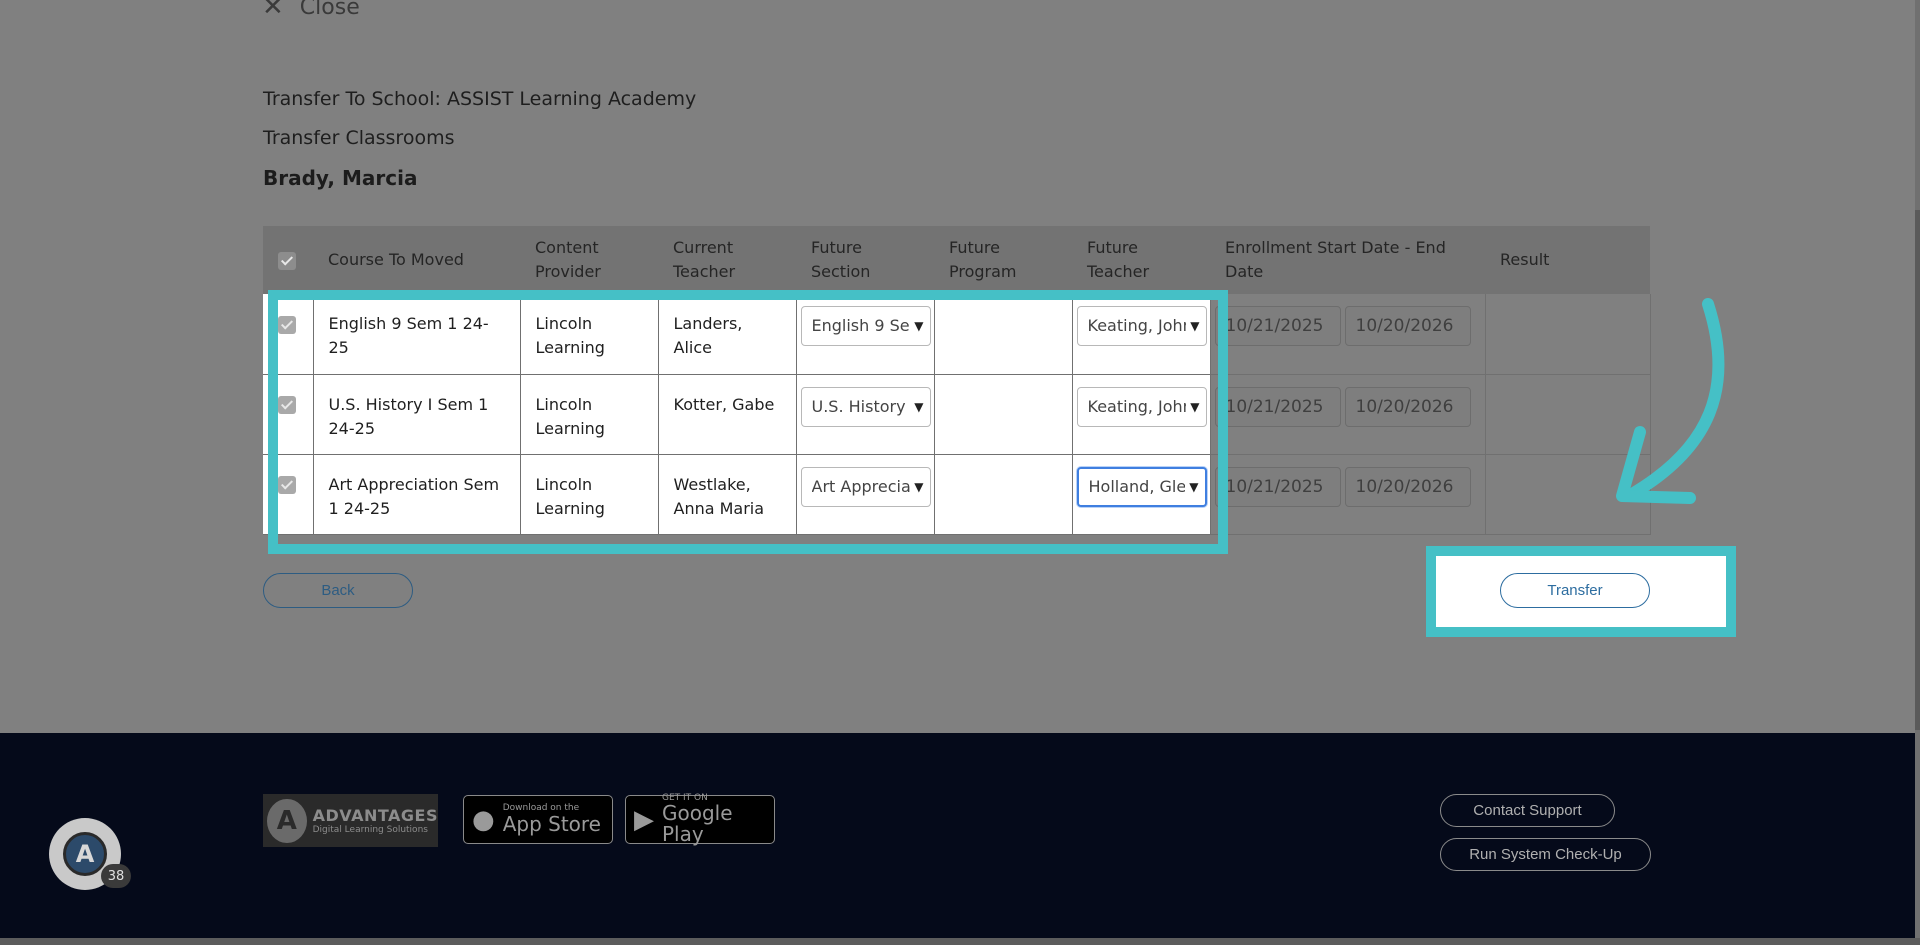 Image resolution: width=1920 pixels, height=945 pixels. Describe the element at coordinates (1136, 486) in the screenshot. I see `future-teacher-value: Holland, Glenn` at that location.